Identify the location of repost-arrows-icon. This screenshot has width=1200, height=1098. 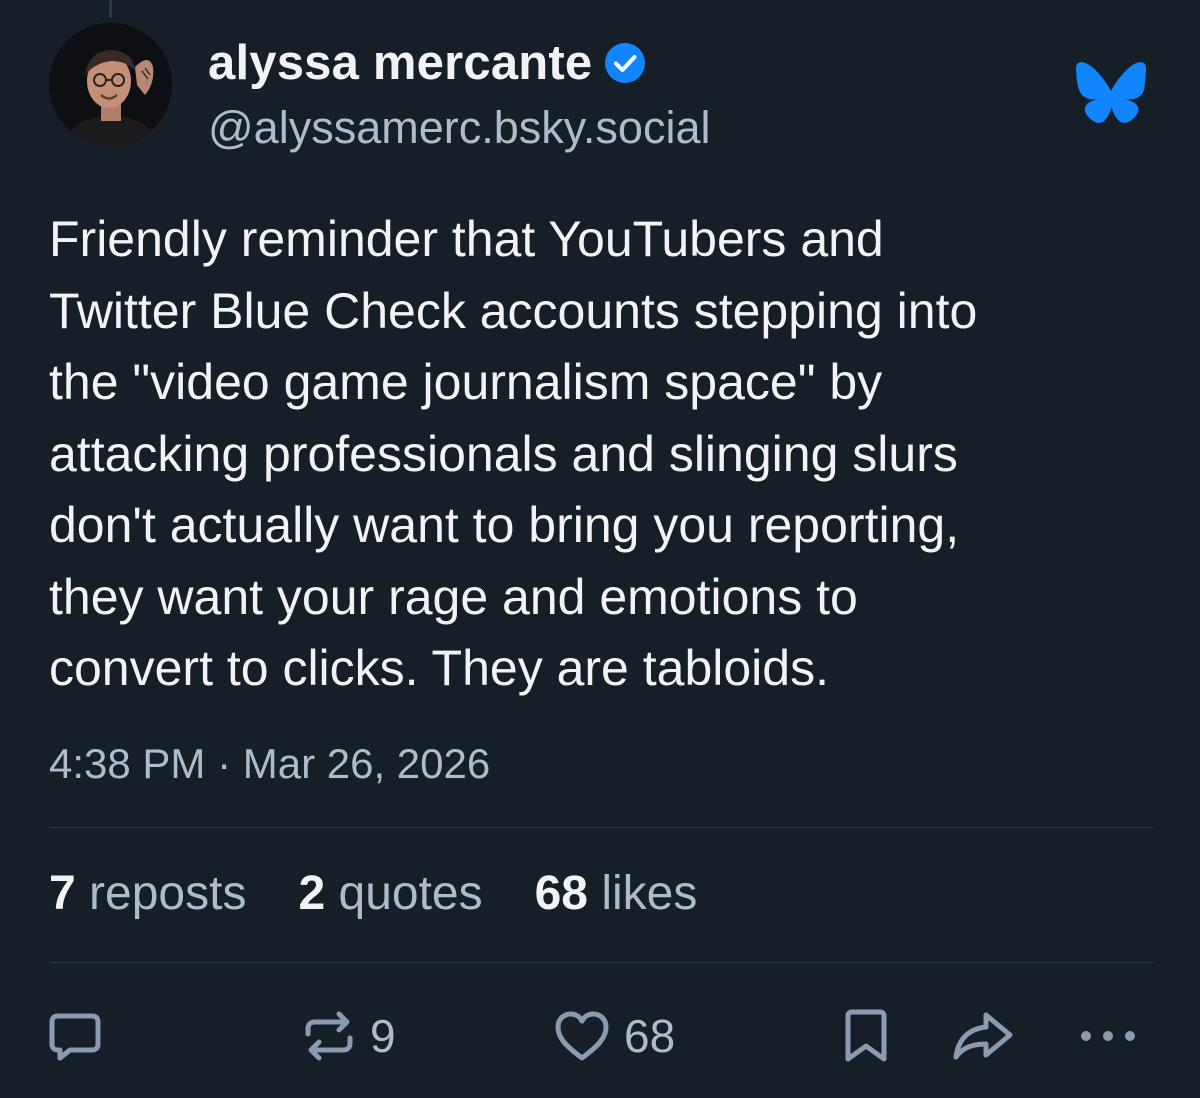
(329, 1036).